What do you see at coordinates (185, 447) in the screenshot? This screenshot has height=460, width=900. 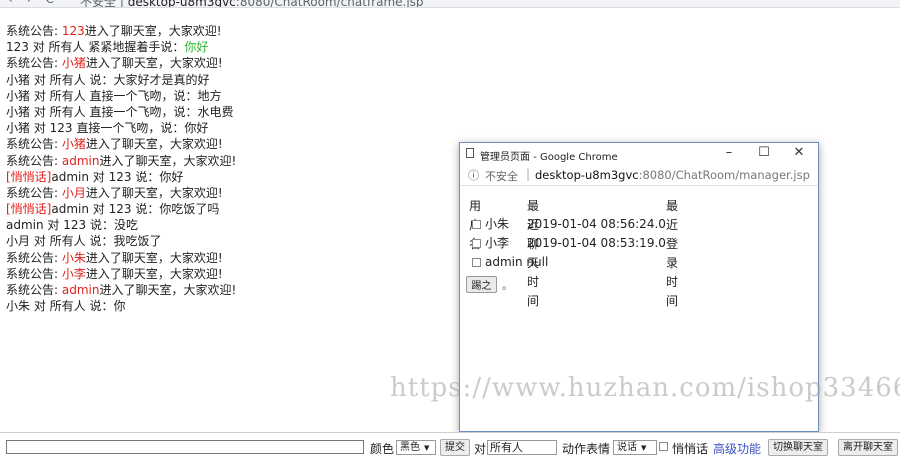 I see `message-input` at bounding box center [185, 447].